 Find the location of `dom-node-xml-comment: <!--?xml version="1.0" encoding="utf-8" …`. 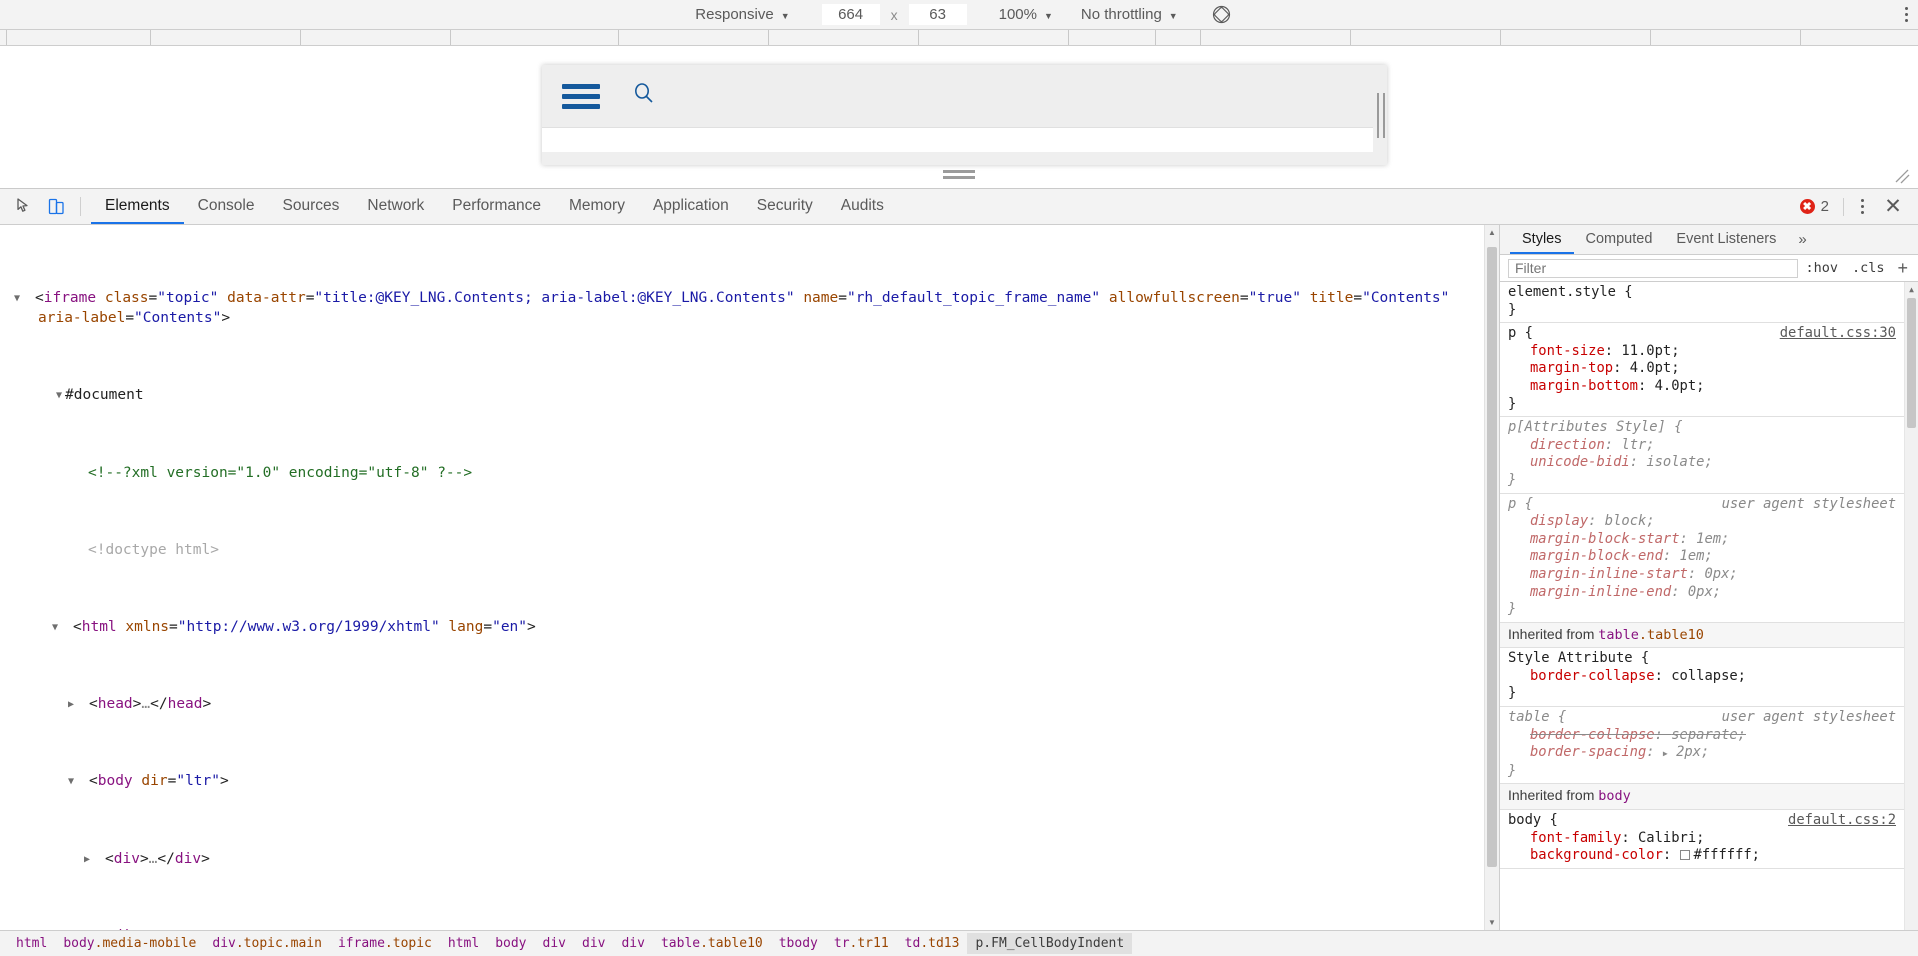

dom-node-xml-comment: <!--?xml version="1.0" encoding="utf-8" … is located at coordinates (749, 473).